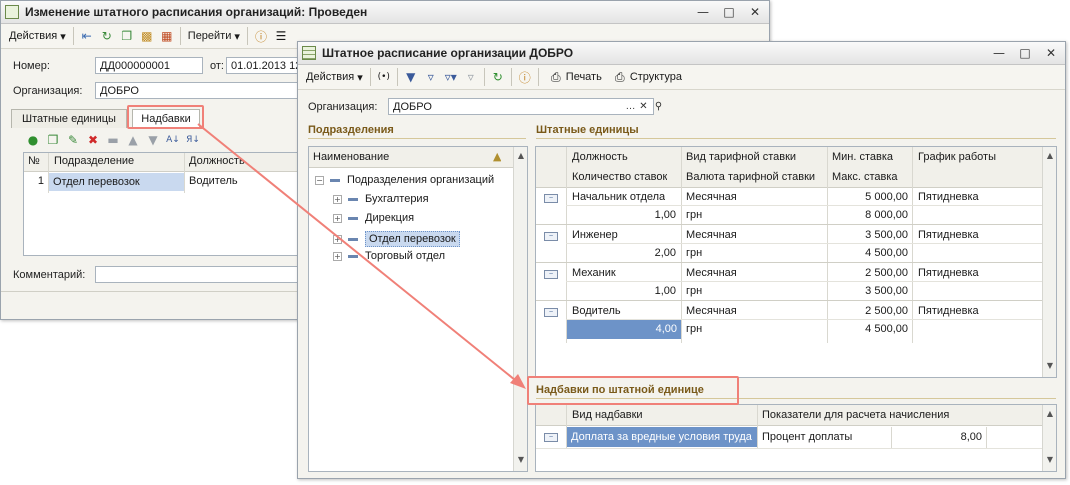 The height and width of the screenshot is (485, 1070). I want to click on post-icon: ⇤, so click(87, 36).